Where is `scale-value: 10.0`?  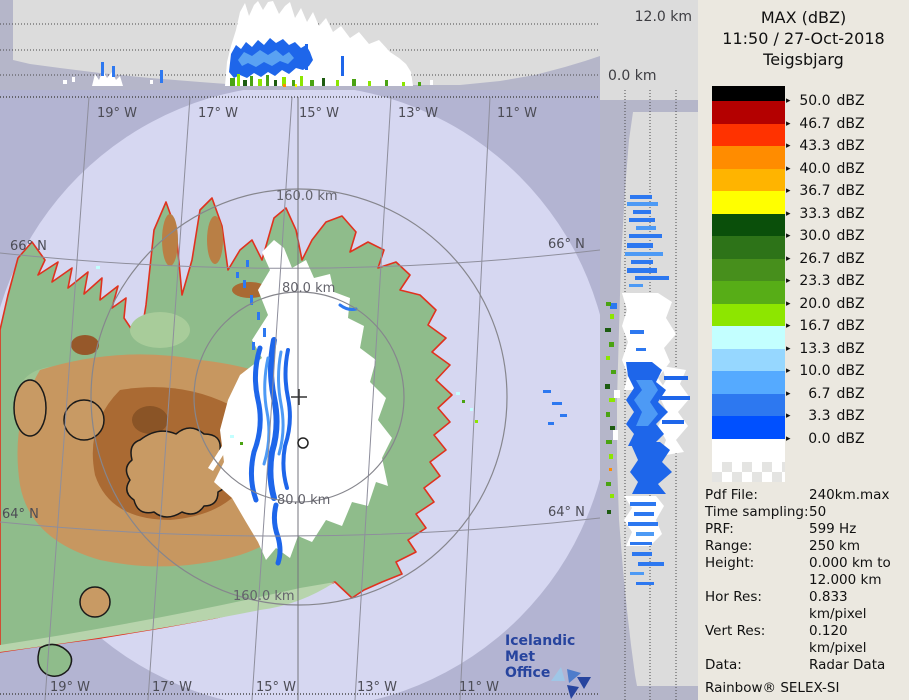 scale-value: 10.0 is located at coordinates (815, 371).